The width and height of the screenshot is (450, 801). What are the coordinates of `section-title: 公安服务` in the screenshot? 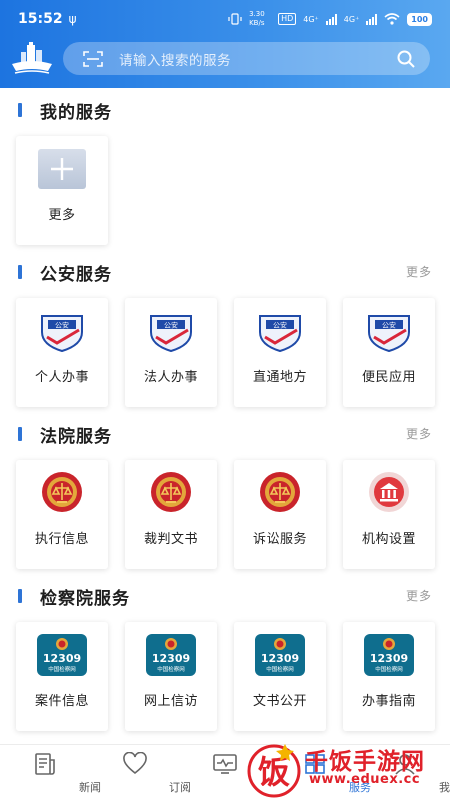 It's located at (76, 275).